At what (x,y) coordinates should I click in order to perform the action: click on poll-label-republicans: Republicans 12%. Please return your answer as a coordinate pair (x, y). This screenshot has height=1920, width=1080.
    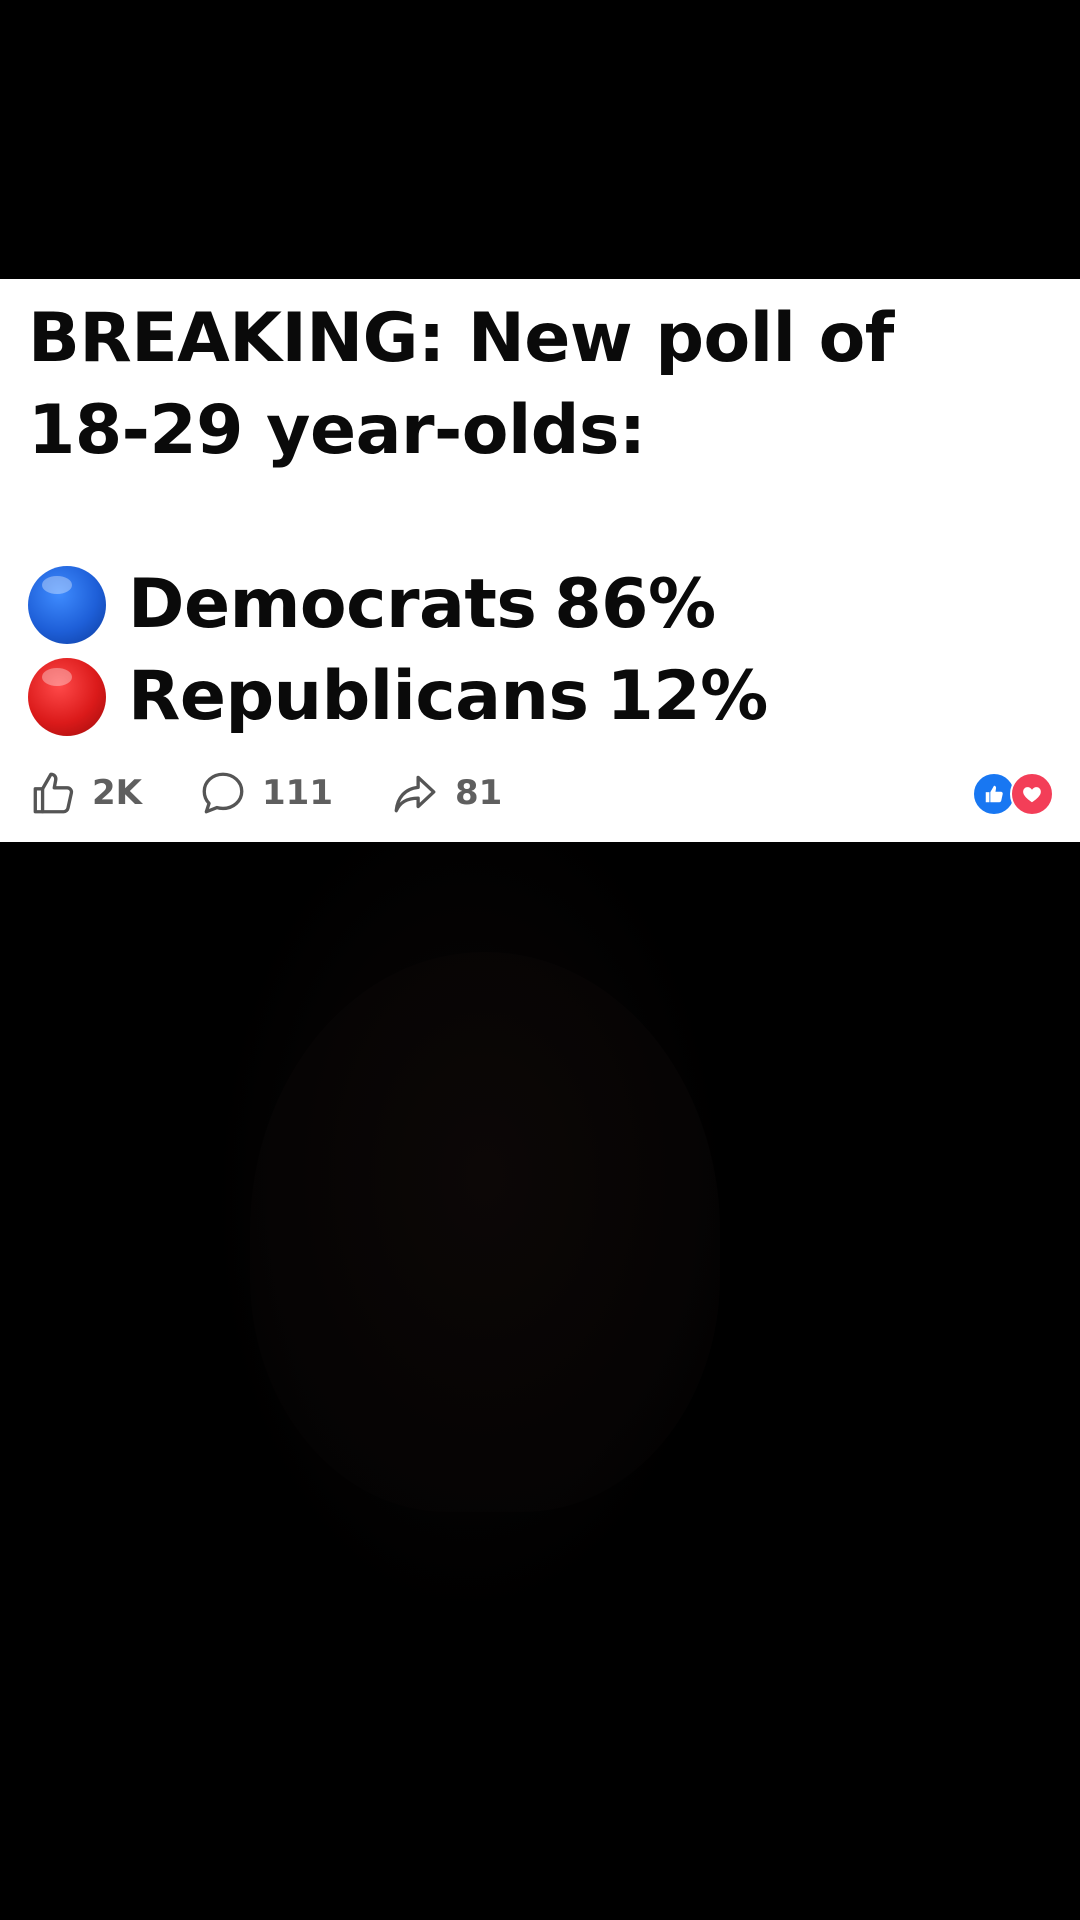
    Looking at the image, I should click on (448, 697).